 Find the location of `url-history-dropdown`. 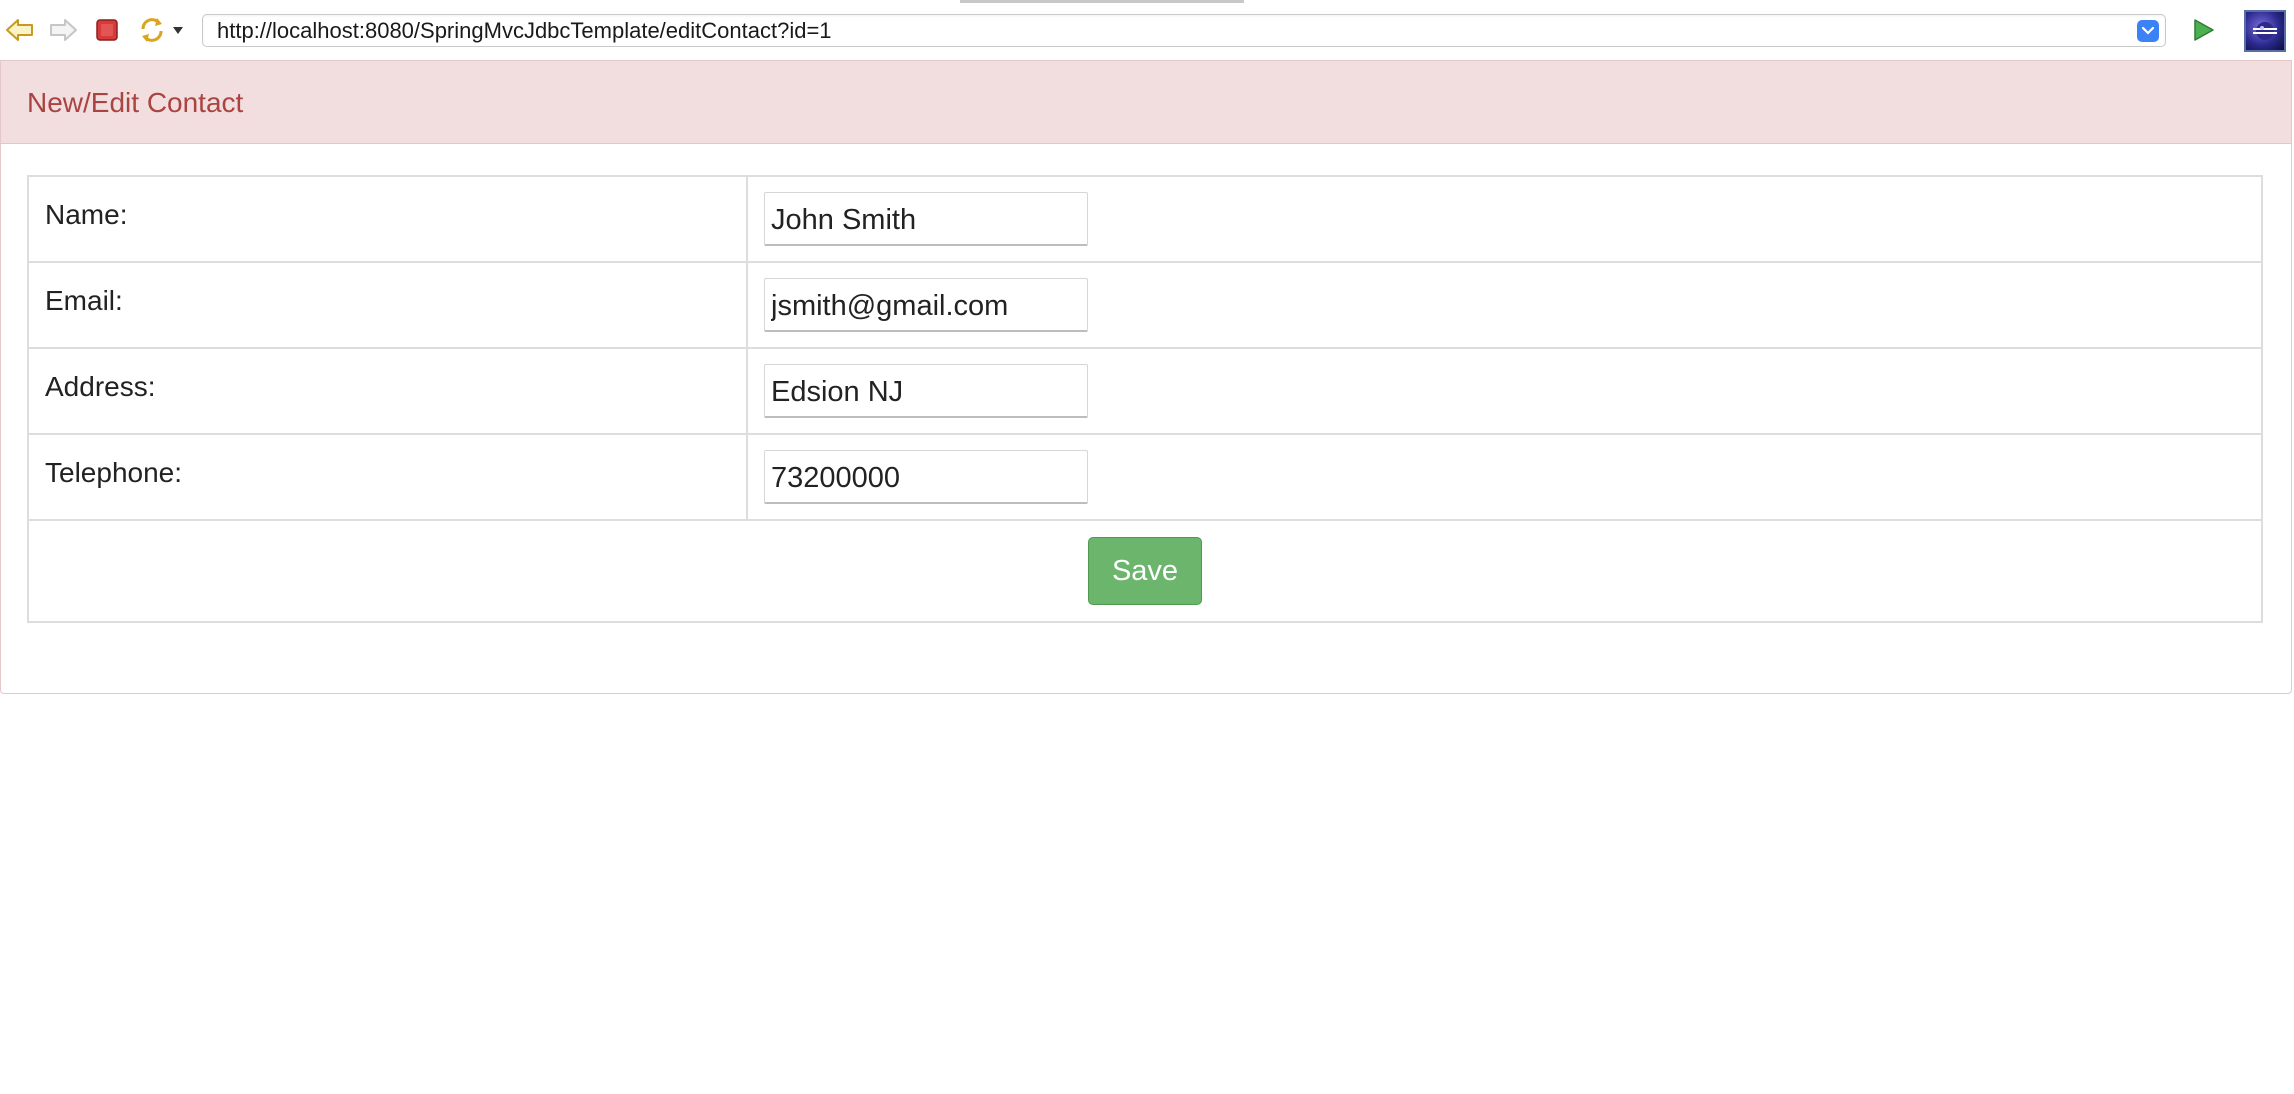

url-history-dropdown is located at coordinates (2148, 31).